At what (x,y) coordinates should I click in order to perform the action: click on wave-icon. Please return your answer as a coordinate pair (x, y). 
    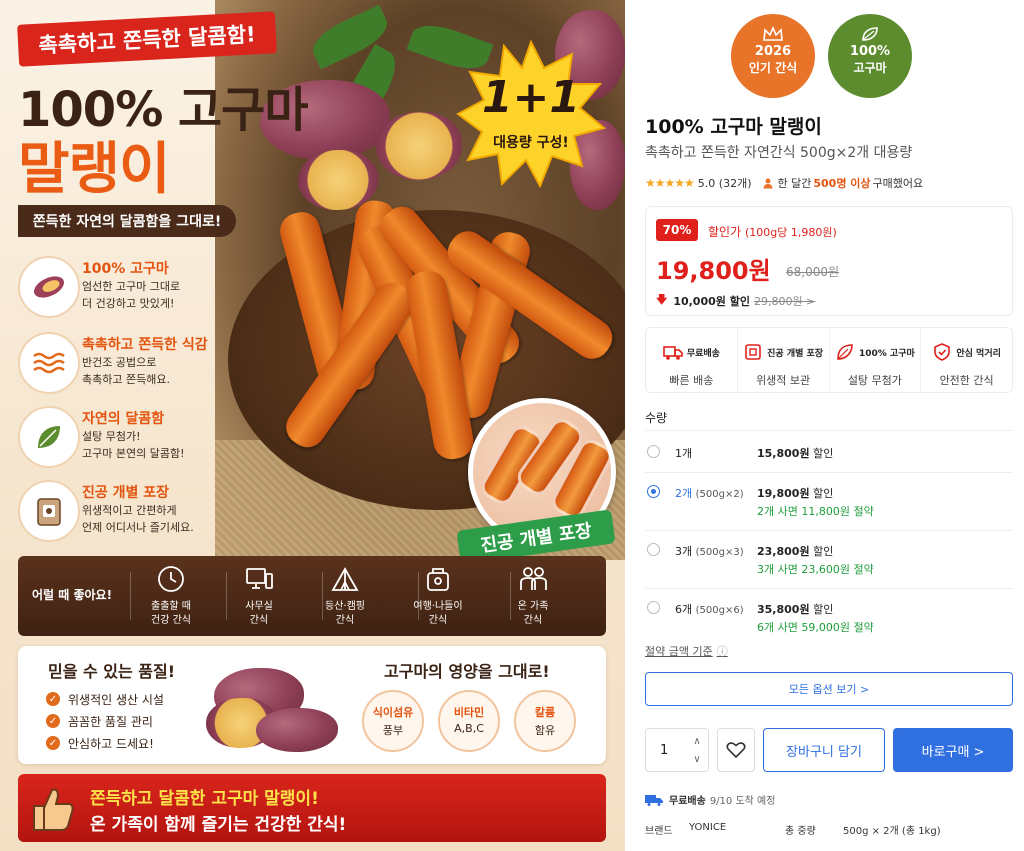
    Looking at the image, I should click on (49, 363).